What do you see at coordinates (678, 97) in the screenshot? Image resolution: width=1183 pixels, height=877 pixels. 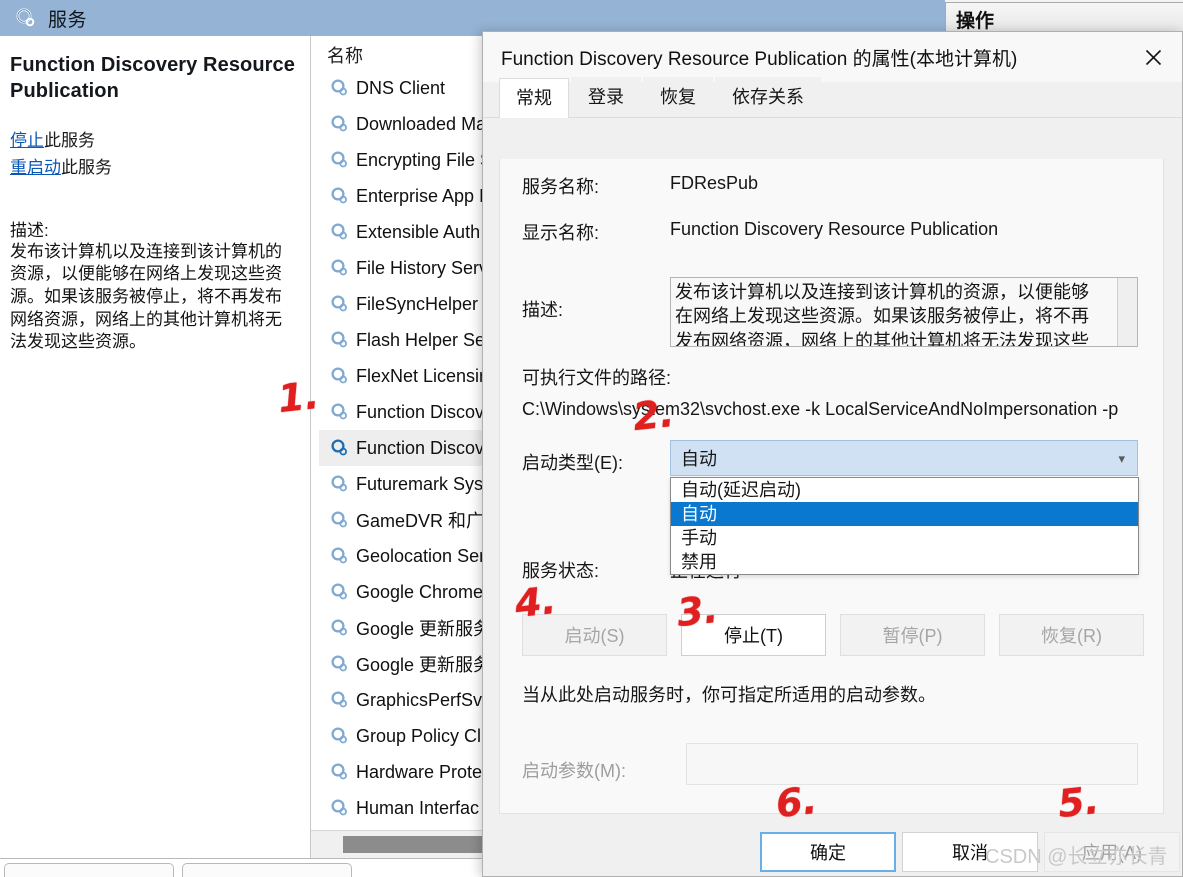 I see `tab-3: 恢复` at bounding box center [678, 97].